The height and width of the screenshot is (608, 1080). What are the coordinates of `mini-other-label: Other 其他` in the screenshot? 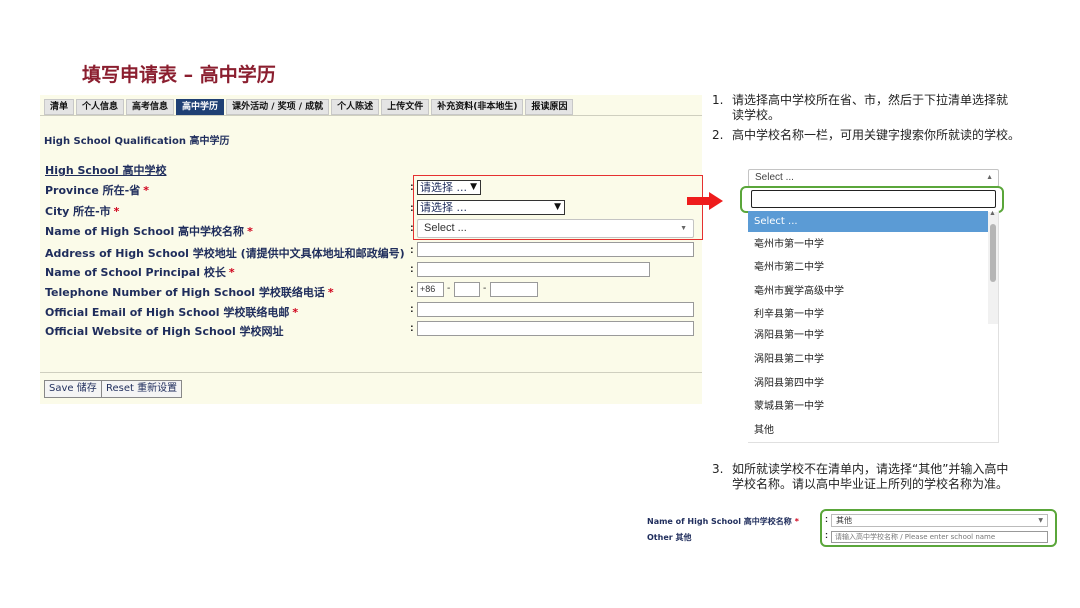 It's located at (669, 537).